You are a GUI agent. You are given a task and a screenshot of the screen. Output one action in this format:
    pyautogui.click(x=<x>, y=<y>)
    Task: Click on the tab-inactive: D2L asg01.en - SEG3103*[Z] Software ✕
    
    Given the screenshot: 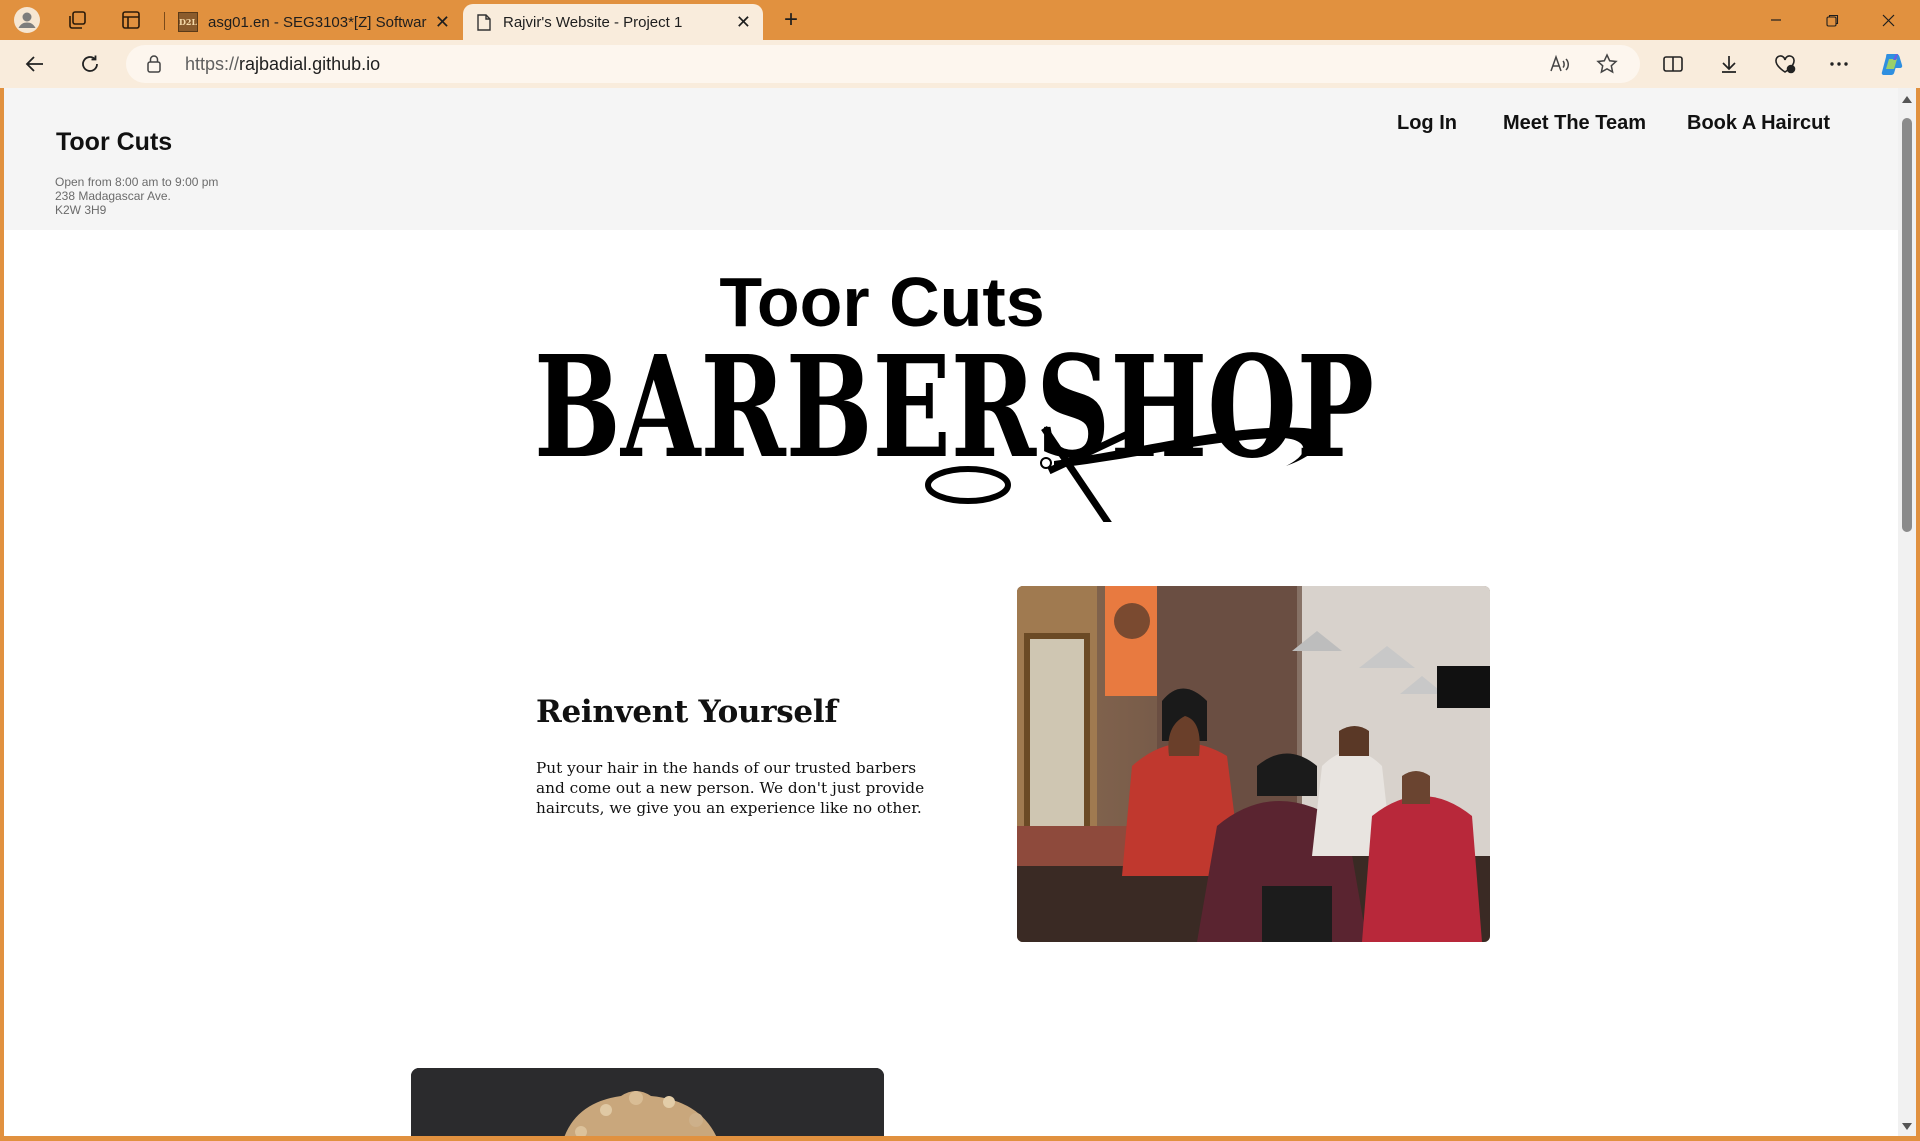 What is the action you would take?
    pyautogui.click(x=314, y=22)
    